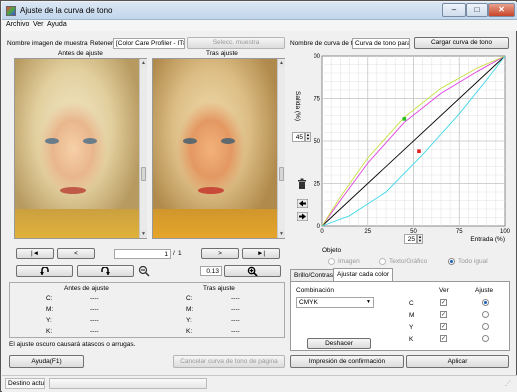 Image resolution: width=517 pixels, height=392 pixels. Describe the element at coordinates (236, 43) in the screenshot. I see `select-sample-button: Selecc. muestra` at that location.